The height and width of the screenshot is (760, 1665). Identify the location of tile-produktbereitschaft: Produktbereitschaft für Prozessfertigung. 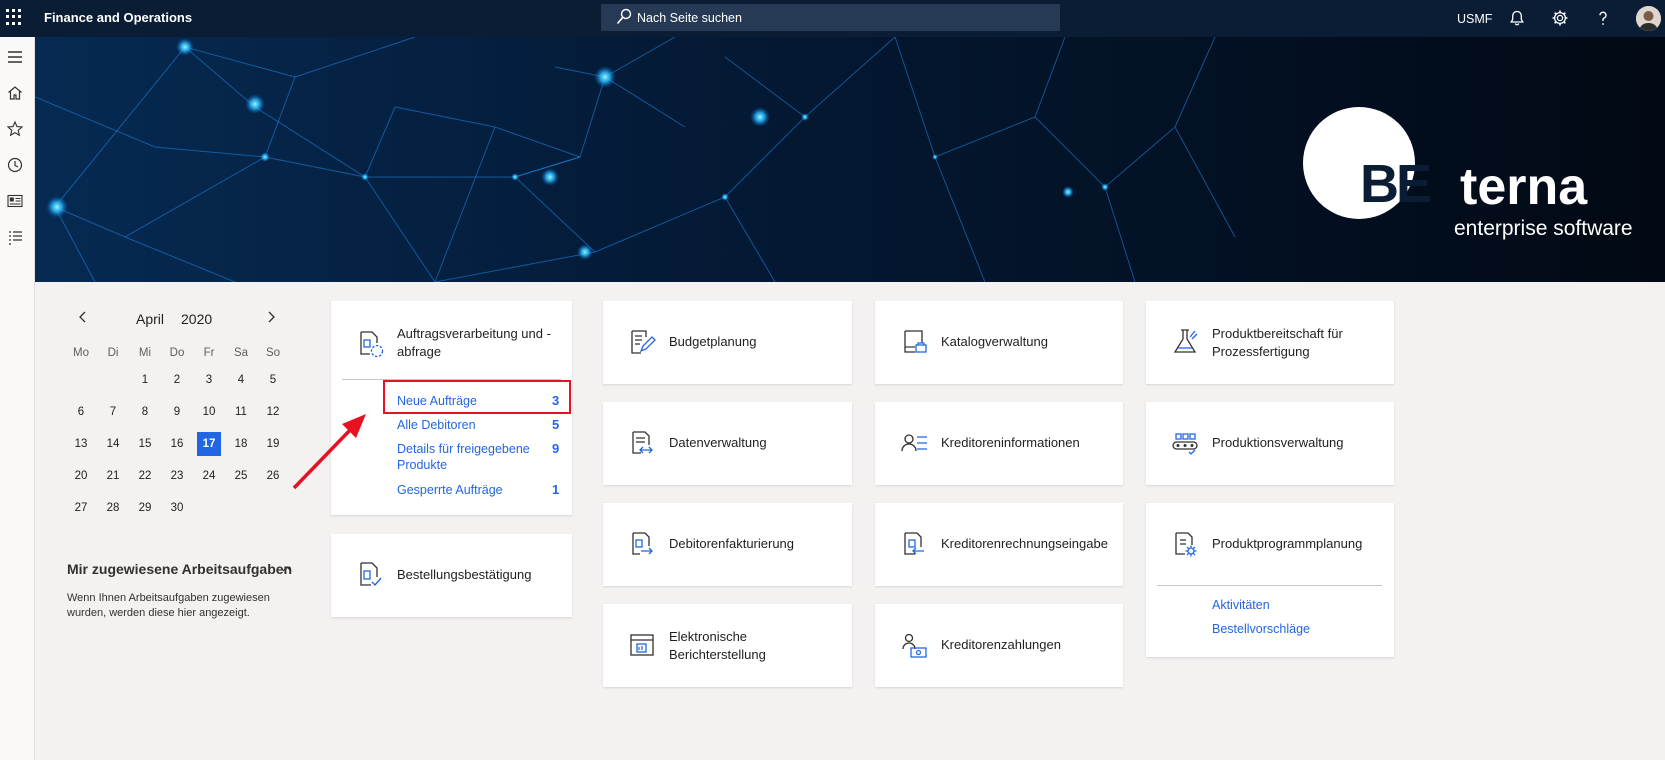
(1270, 342).